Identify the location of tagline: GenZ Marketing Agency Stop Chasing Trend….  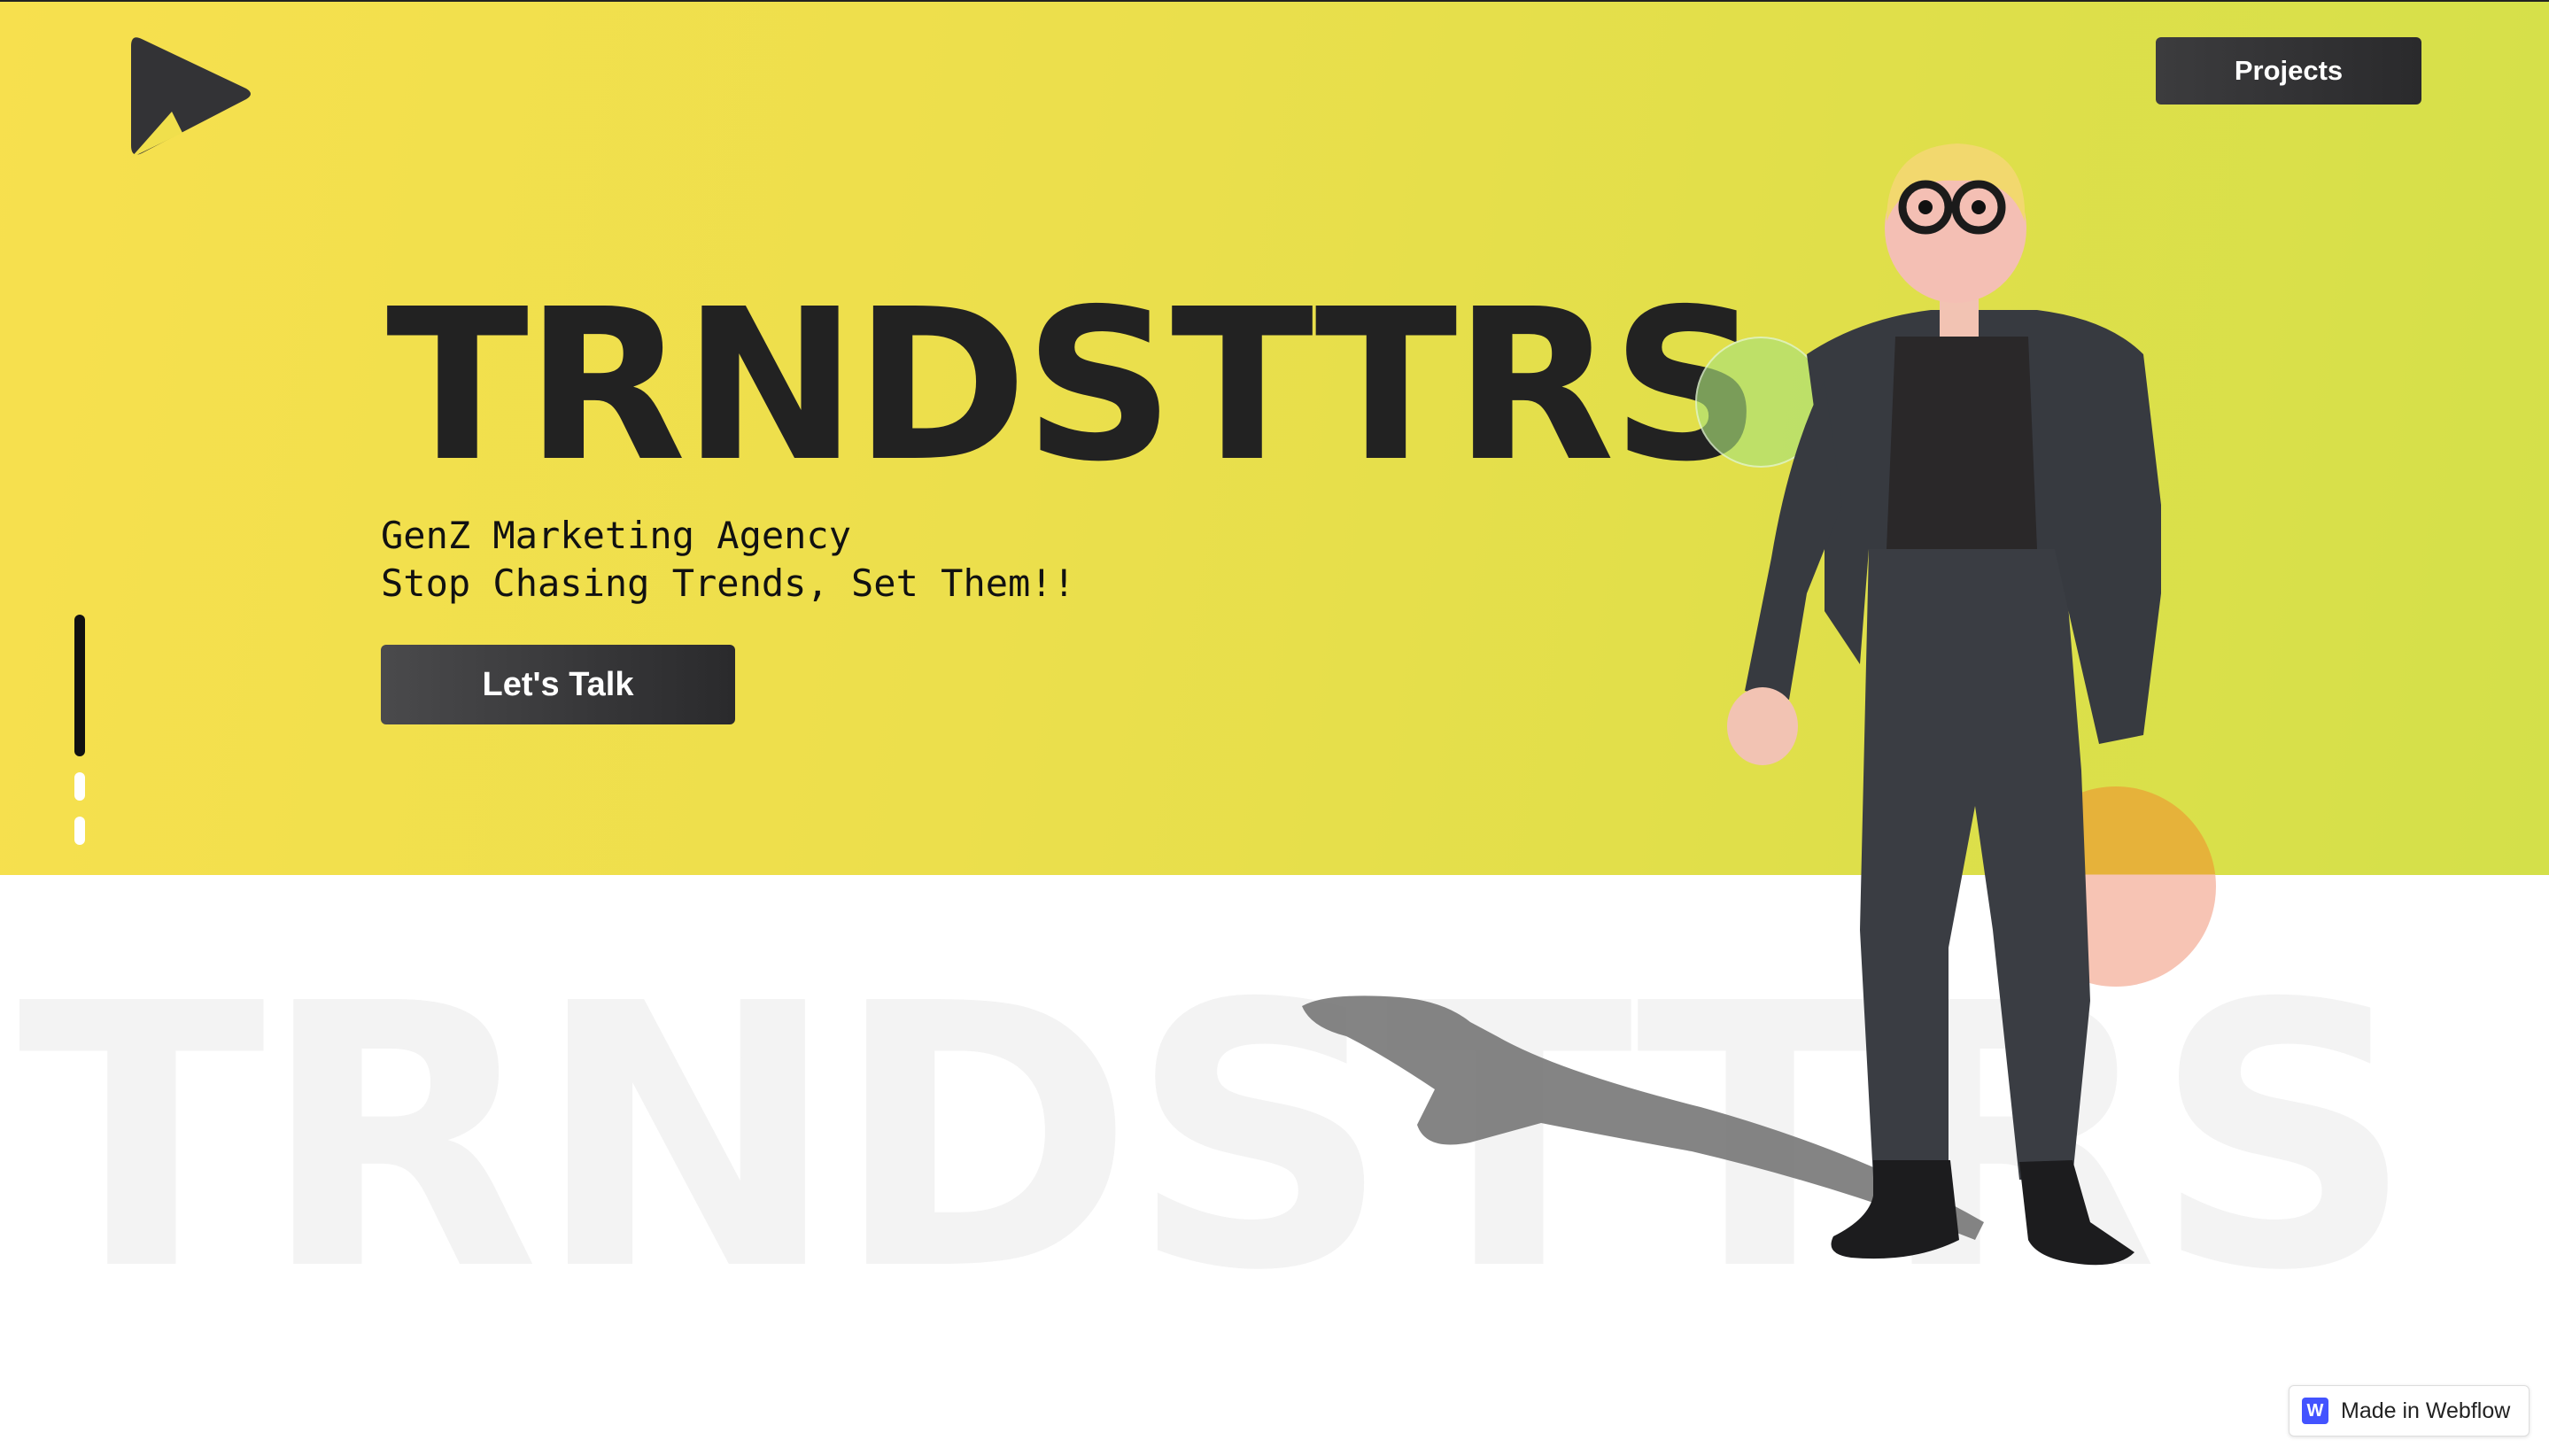
(728, 560).